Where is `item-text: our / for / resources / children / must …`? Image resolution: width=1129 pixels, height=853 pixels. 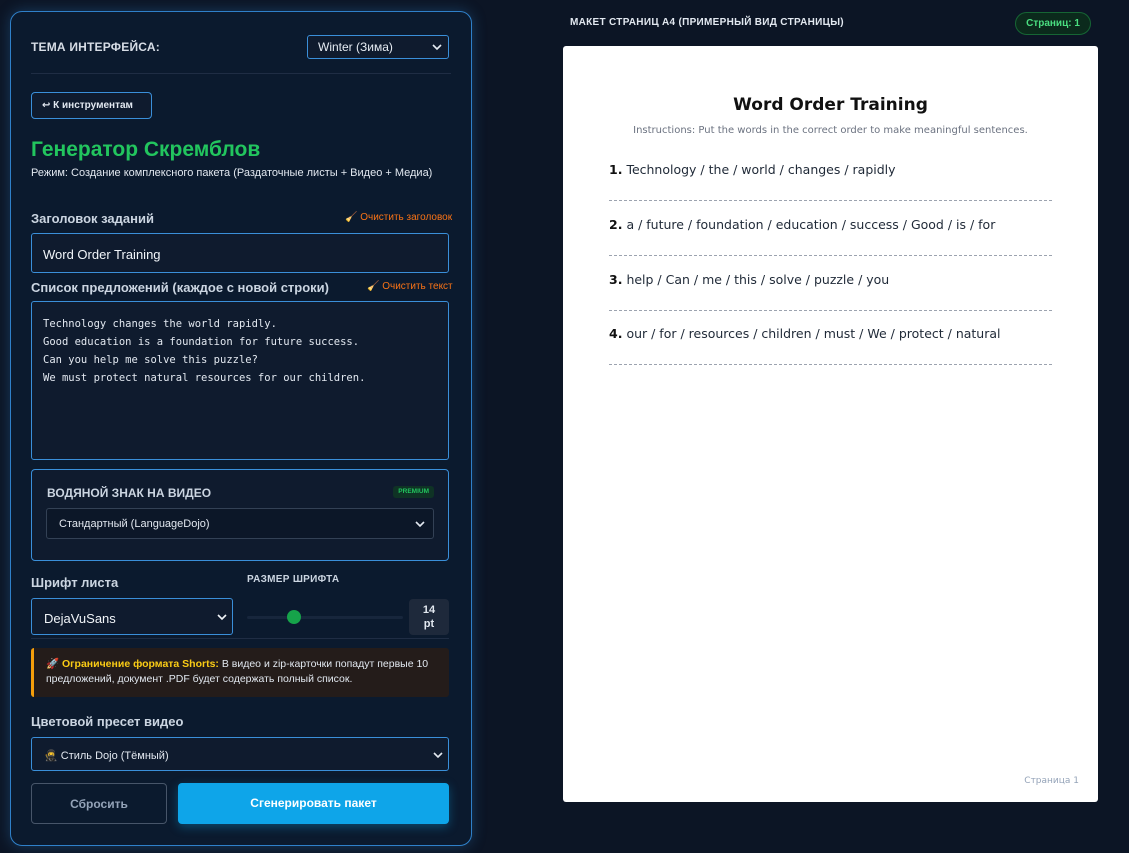 item-text: our / for / resources / children / must … is located at coordinates (813, 333).